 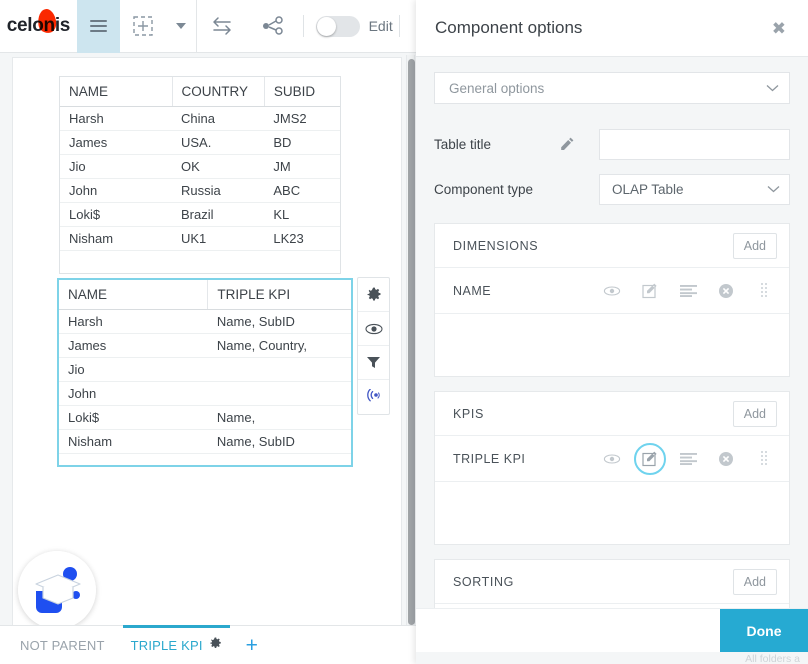 What do you see at coordinates (116, 214) in the screenshot?
I see `cell: Loki$` at bounding box center [116, 214].